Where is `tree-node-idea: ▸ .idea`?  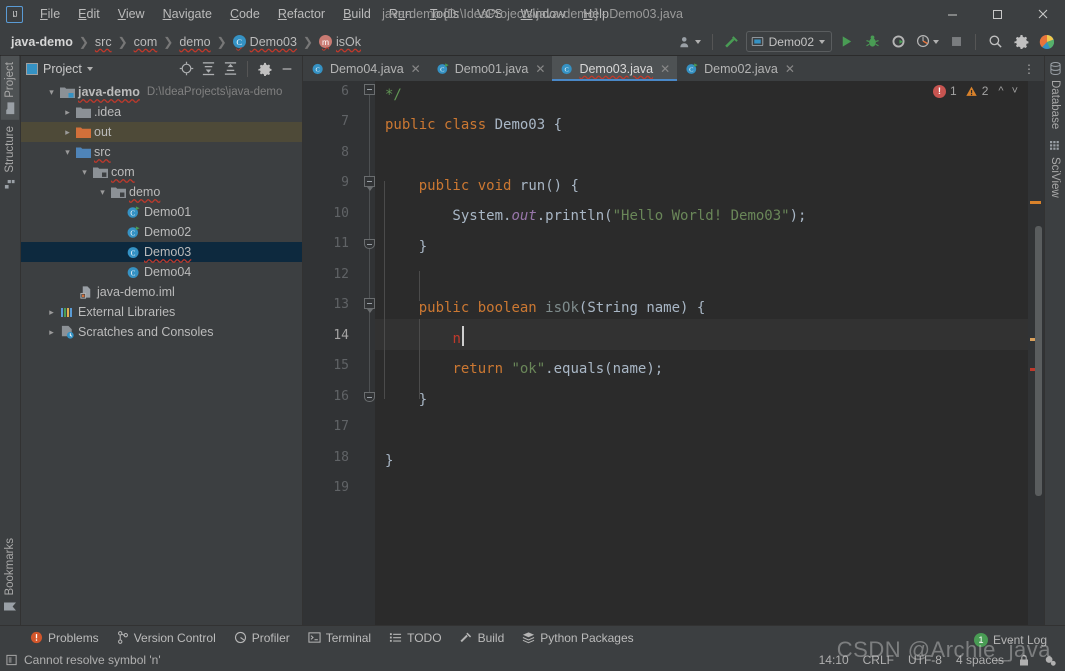 tree-node-idea: ▸ .idea is located at coordinates (161, 112).